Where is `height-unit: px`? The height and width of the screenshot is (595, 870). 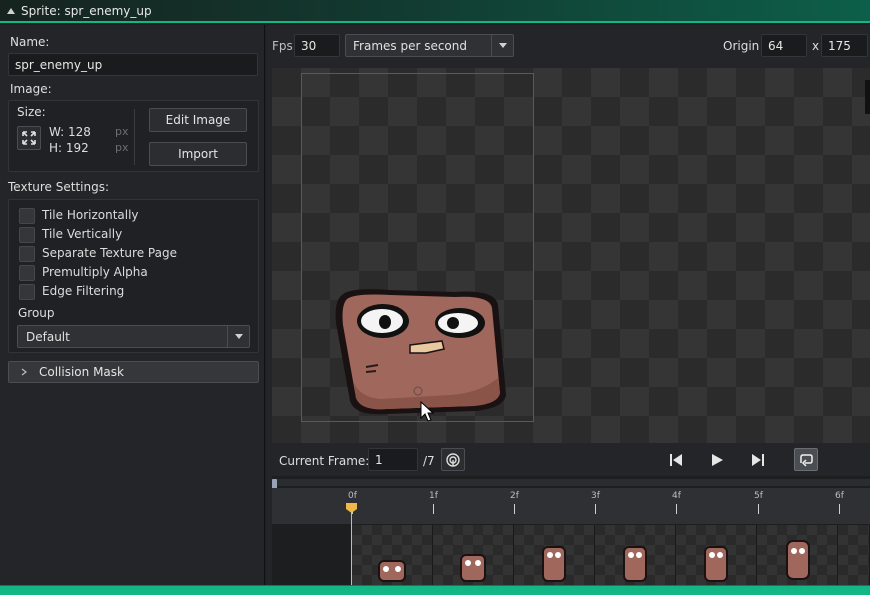 height-unit: px is located at coordinates (122, 147).